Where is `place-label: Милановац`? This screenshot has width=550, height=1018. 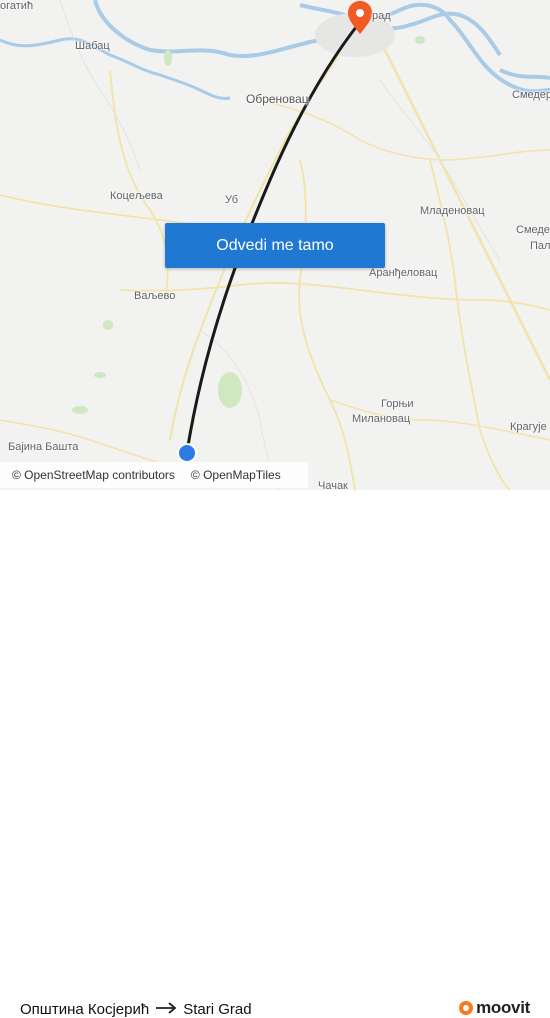
place-label: Милановац is located at coordinates (381, 419).